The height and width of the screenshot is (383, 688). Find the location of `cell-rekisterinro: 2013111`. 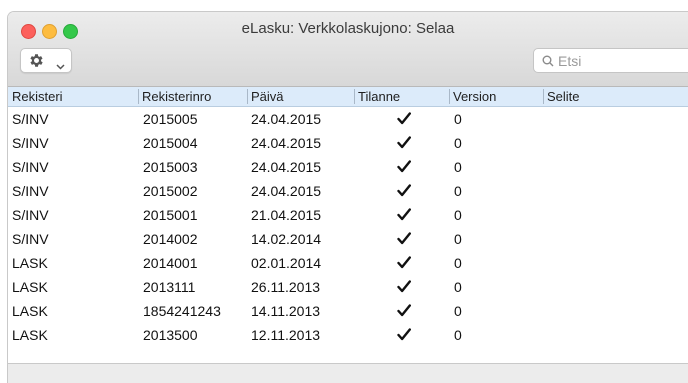

cell-rekisterinro: 2013111 is located at coordinates (169, 287).